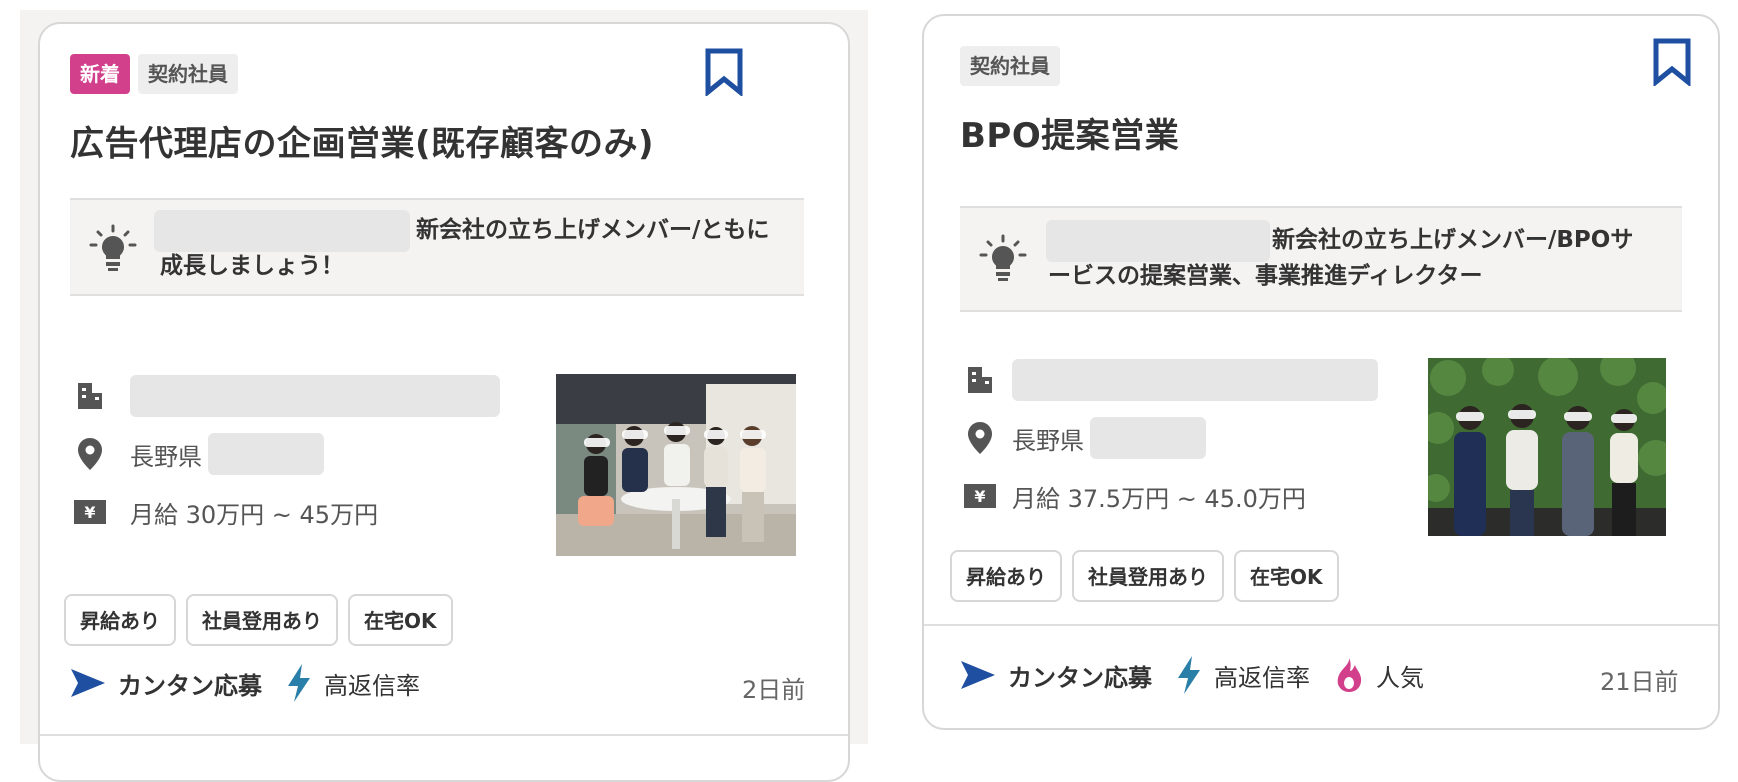 This screenshot has width=1738, height=782. Describe the element at coordinates (252, 266) in the screenshot. I see `catch-copy-line2: 成長しましょう！` at that location.